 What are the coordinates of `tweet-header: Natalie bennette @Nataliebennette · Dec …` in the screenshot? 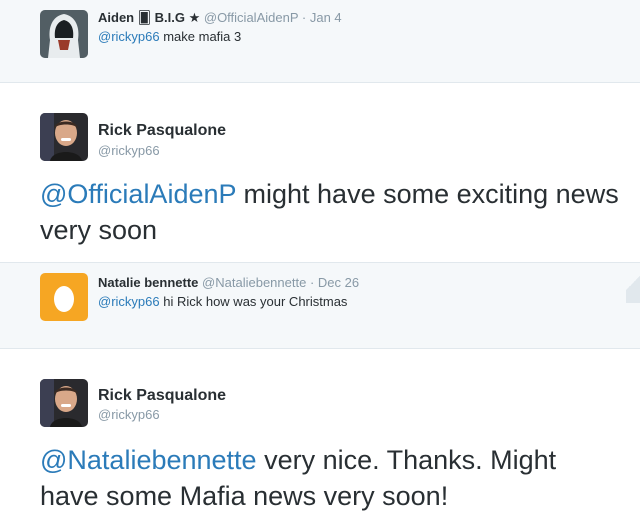 It's located at (228, 282).